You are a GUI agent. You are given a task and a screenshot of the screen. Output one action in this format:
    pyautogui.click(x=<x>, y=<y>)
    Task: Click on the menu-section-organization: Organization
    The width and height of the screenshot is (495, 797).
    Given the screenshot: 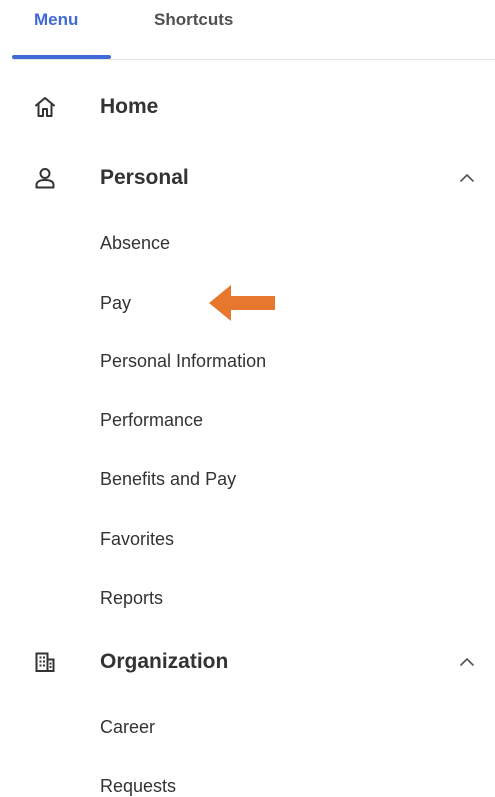 What is the action you would take?
    pyautogui.click(x=247, y=662)
    